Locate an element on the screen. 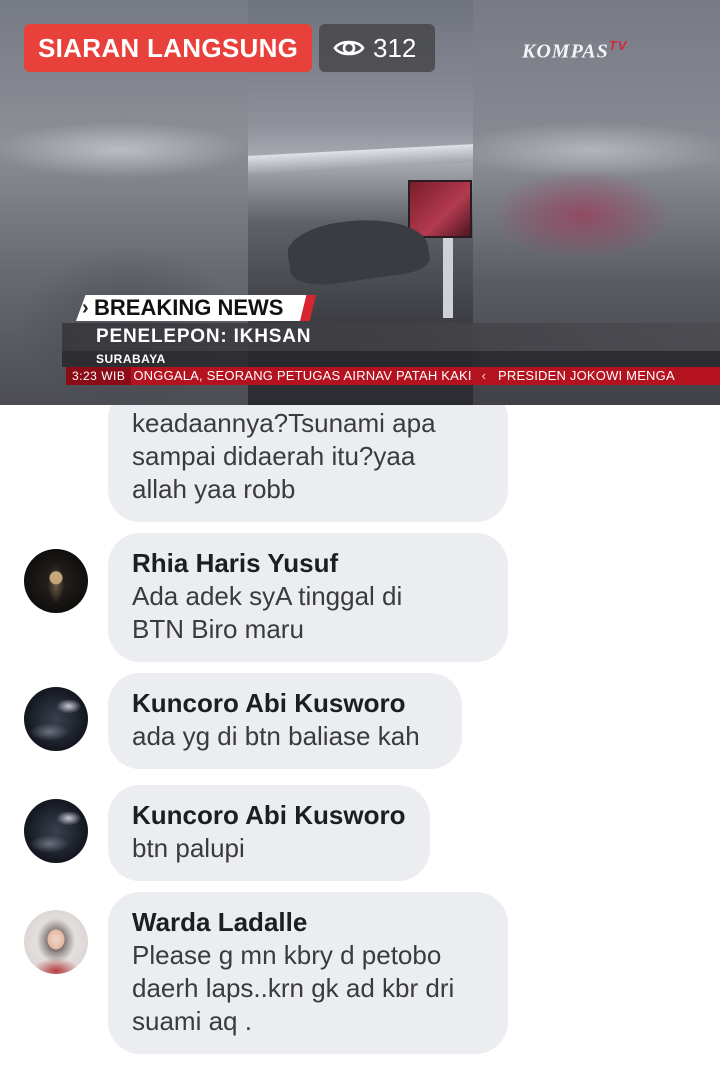 The height and width of the screenshot is (1070, 720). ticker-text-2: PRESIDEN JOKOWI MENGA is located at coordinates (586, 375).